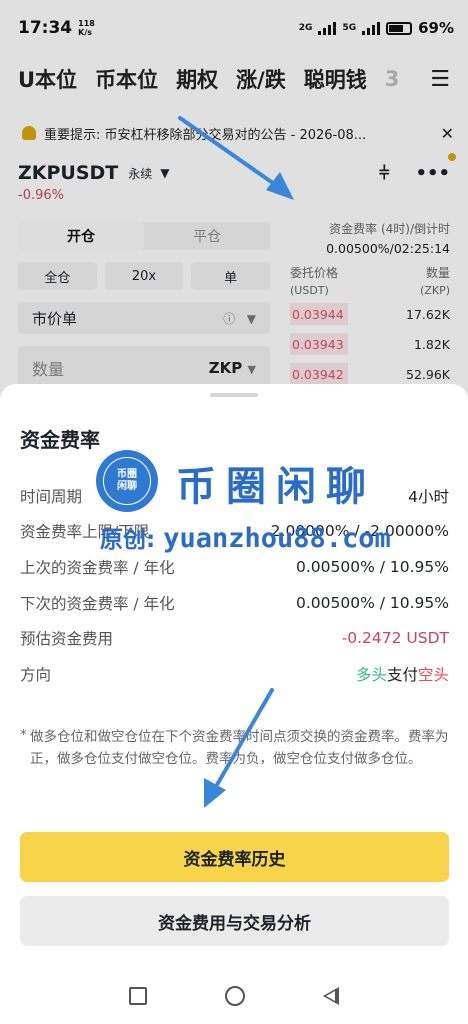  I want to click on sheet-title: 资金费率, so click(60, 440).